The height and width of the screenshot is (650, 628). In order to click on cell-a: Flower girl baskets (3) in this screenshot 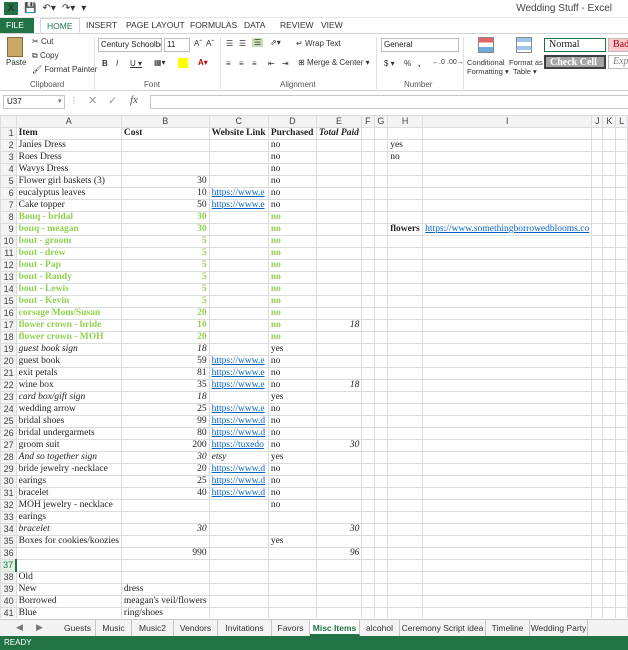, I will do `click(68, 181)`.